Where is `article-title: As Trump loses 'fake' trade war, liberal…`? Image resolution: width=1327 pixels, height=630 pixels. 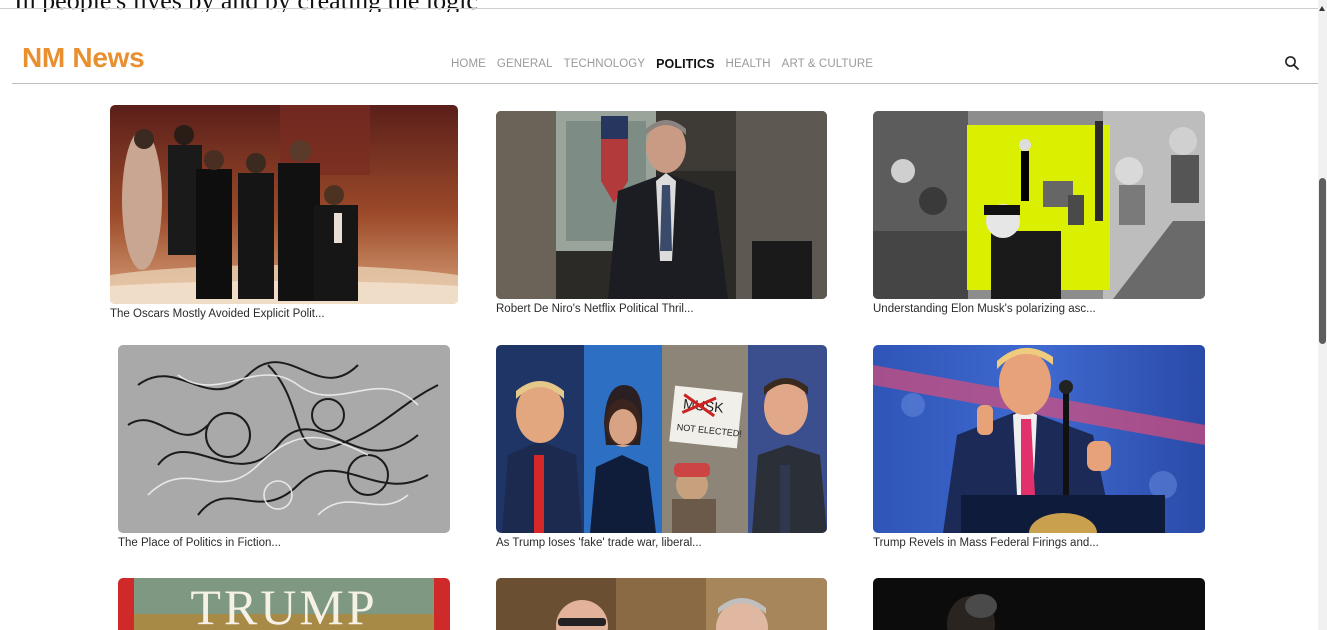
article-title: As Trump loses 'fake' trade war, liberal… is located at coordinates (599, 543).